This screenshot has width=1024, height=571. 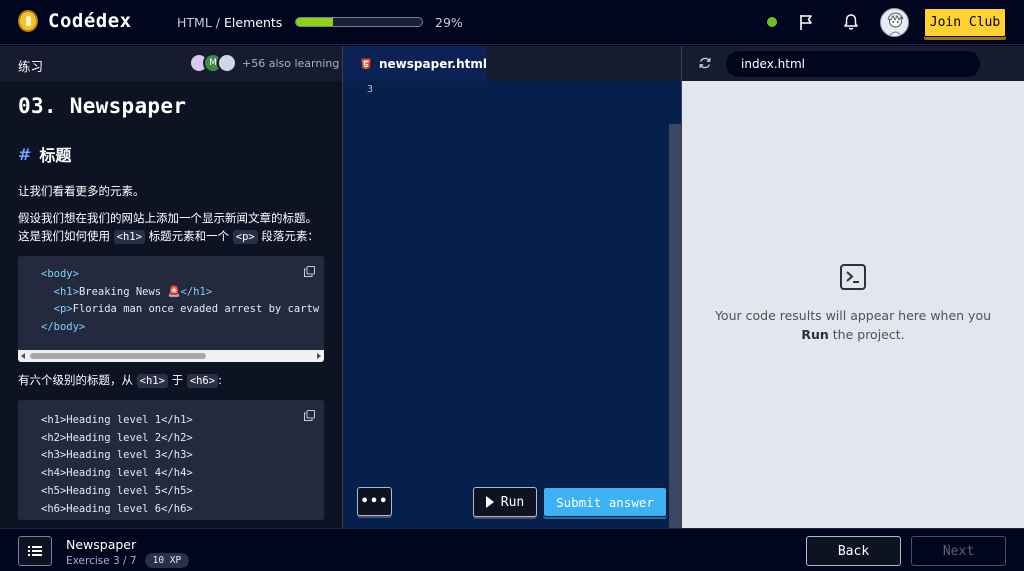 I want to click on preview-url-bar: index.html, so click(x=853, y=64).